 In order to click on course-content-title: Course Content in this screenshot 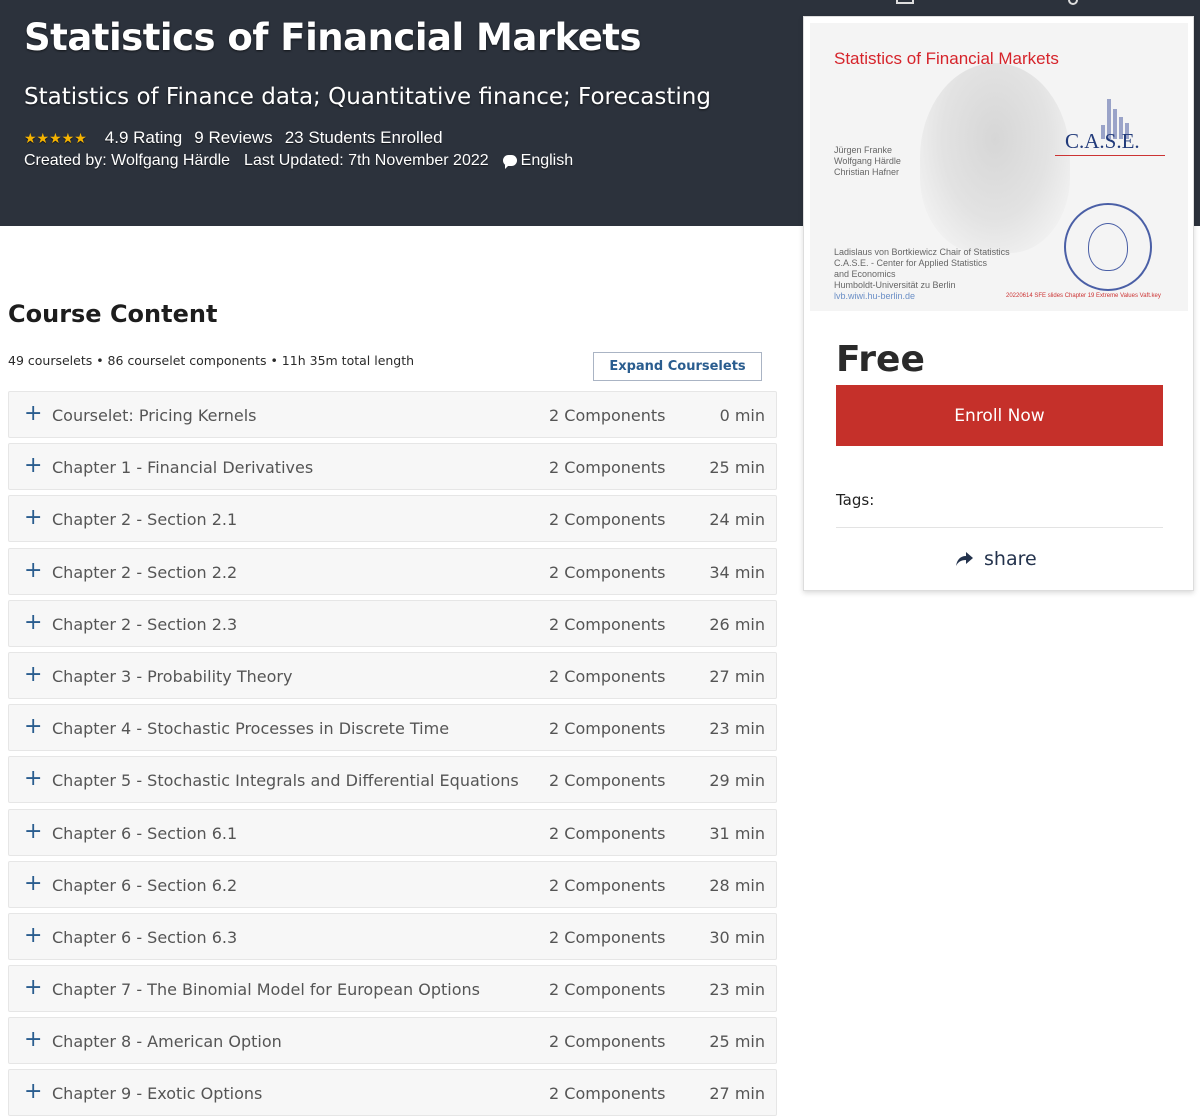, I will do `click(113, 314)`.